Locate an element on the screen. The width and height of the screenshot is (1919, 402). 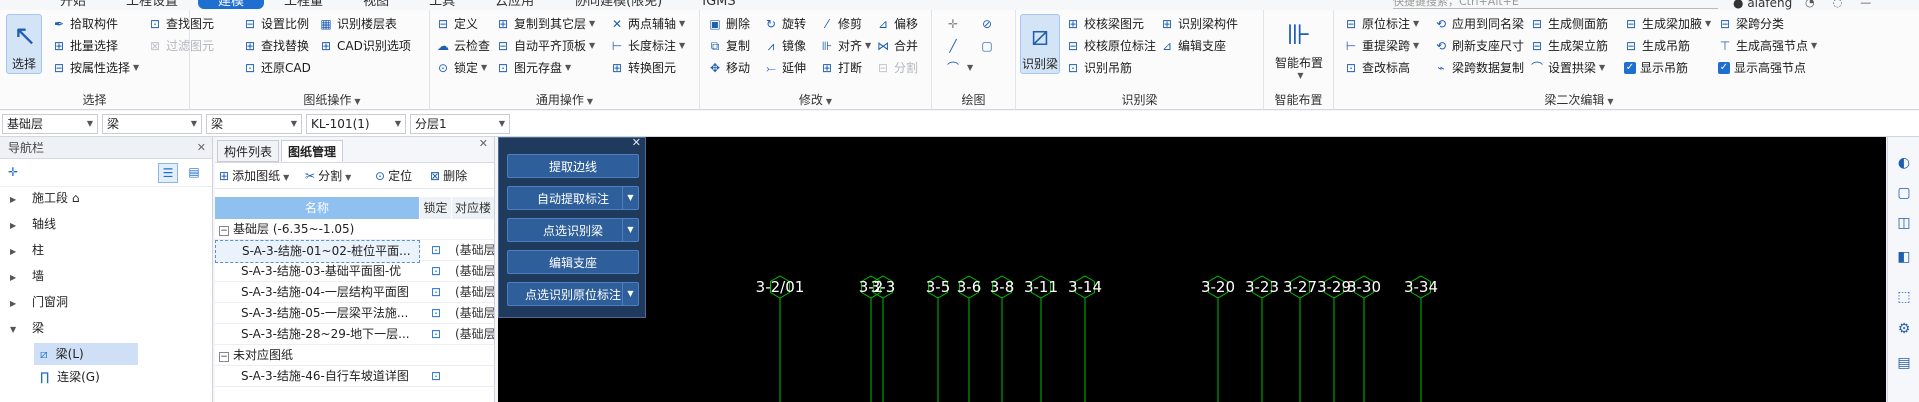
delete-drawing-button: ⊠ 删除 is located at coordinates (448, 176).